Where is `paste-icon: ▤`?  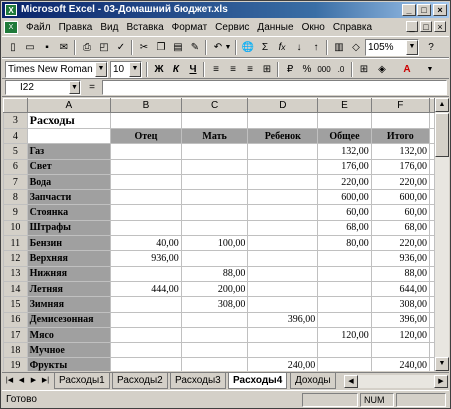 paste-icon: ▤ is located at coordinates (178, 47).